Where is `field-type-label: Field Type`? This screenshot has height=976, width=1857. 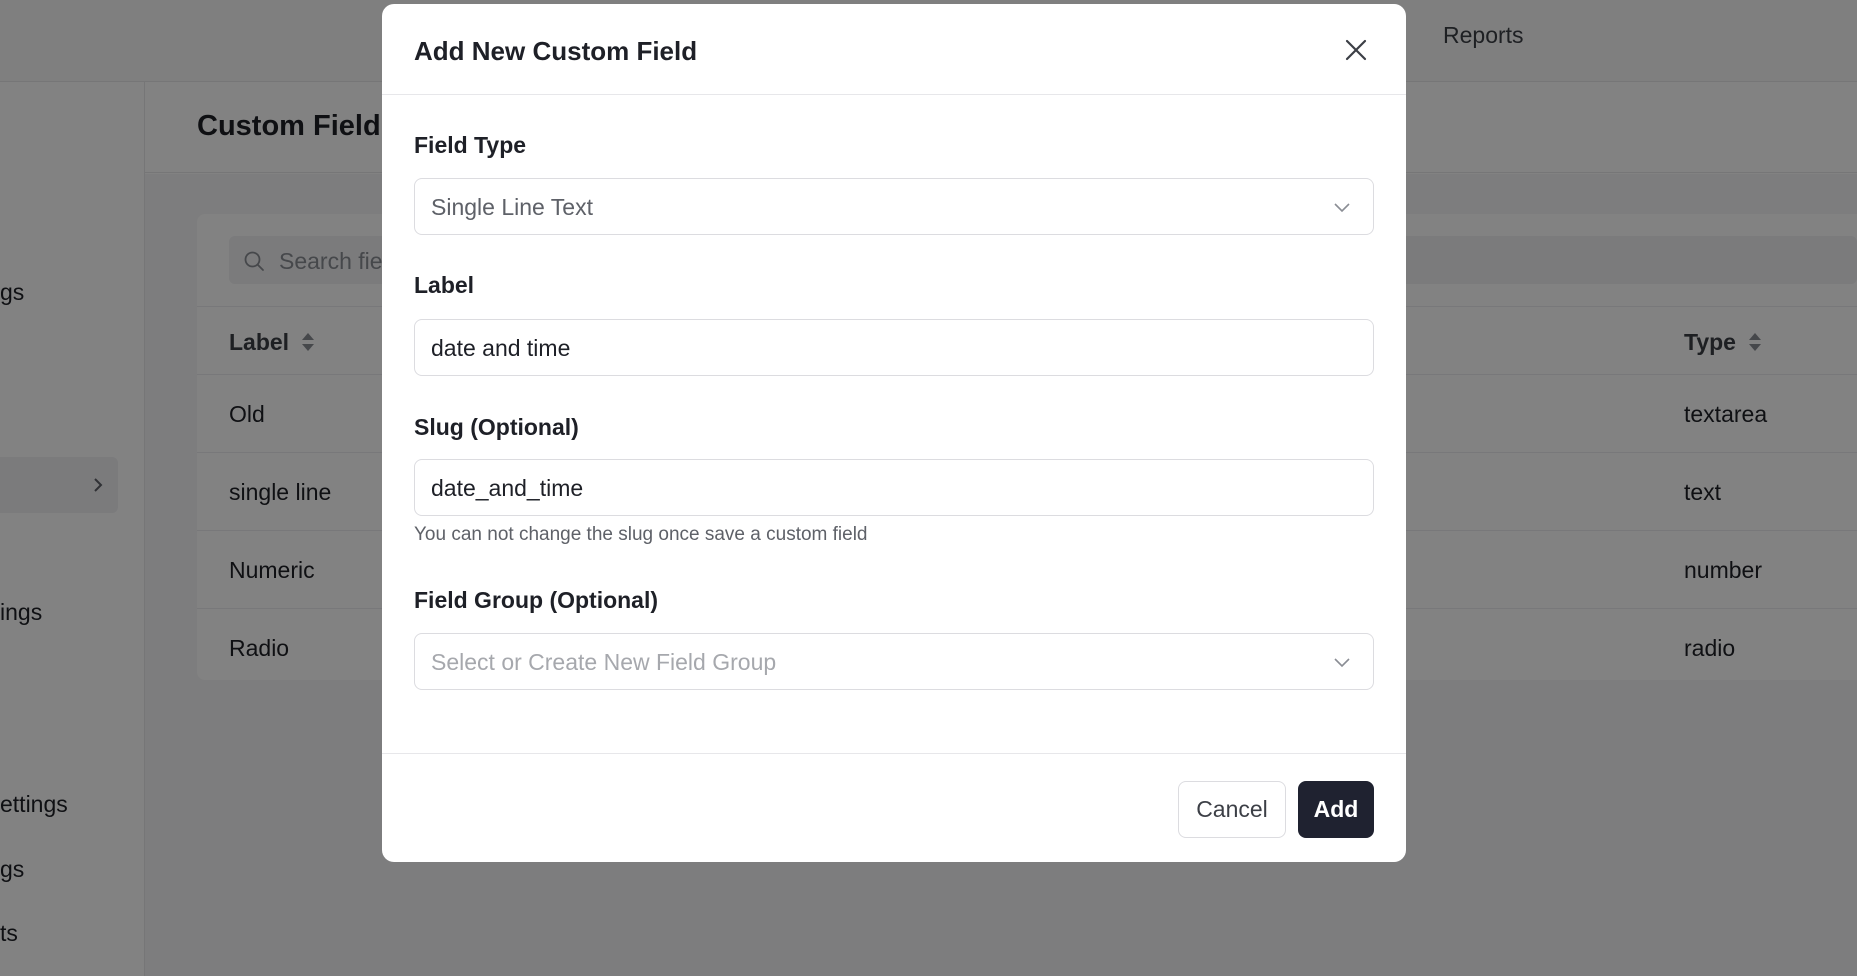
field-type-label: Field Type is located at coordinates (470, 145).